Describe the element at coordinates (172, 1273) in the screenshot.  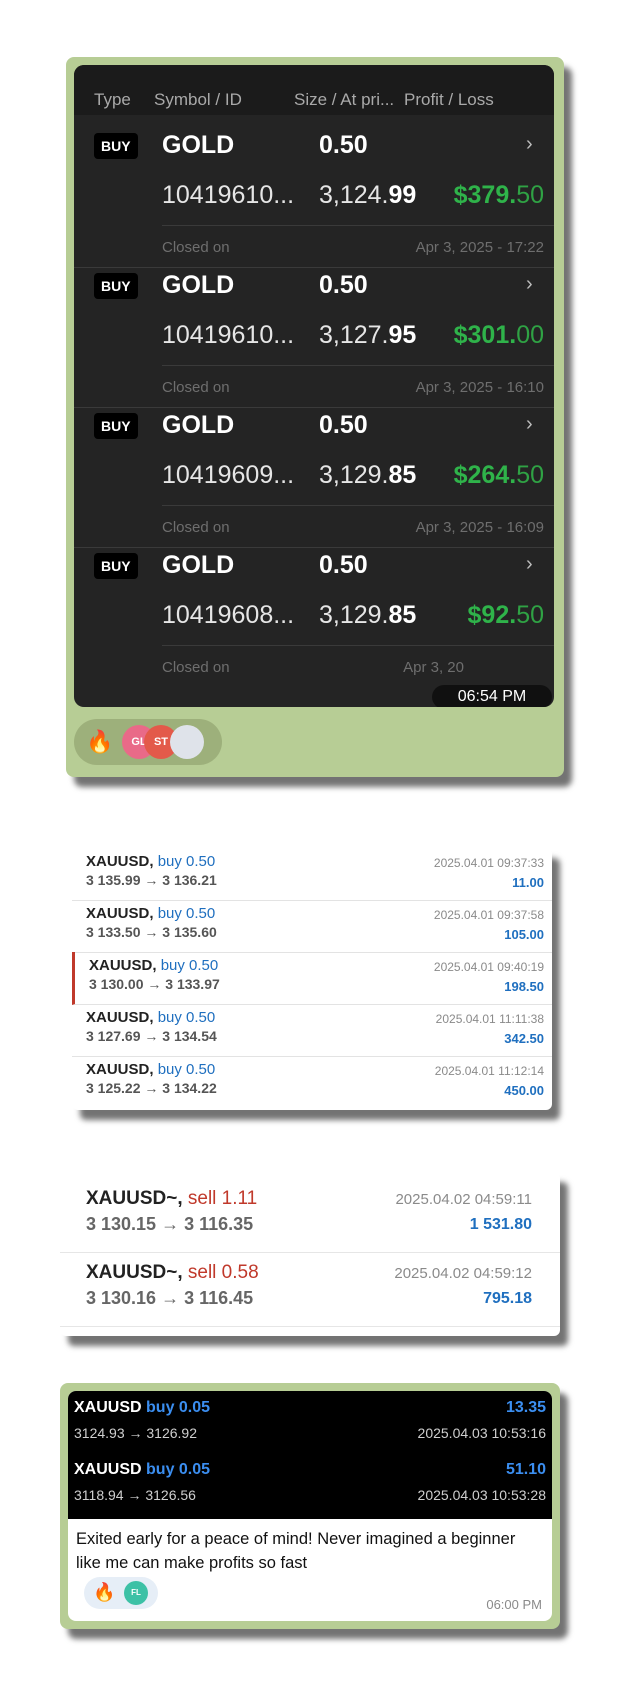
I see `trade-symbol: XAUUSD~, sell 0.58` at that location.